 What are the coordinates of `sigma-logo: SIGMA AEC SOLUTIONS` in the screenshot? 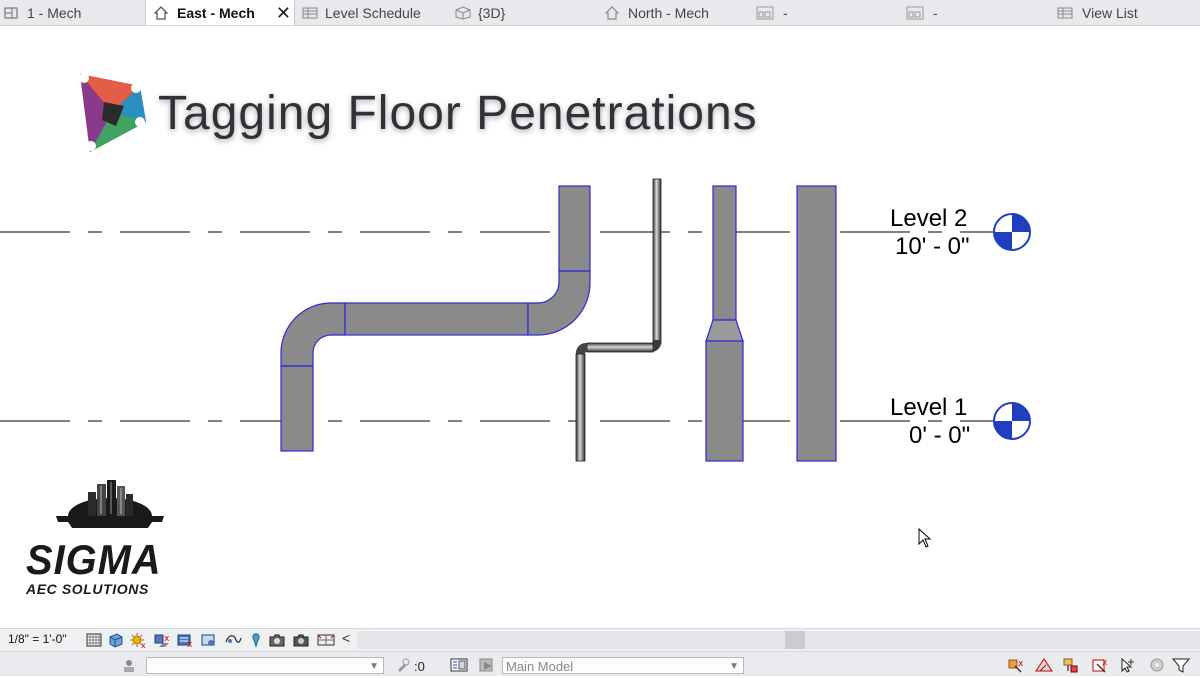 It's located at (99, 537).